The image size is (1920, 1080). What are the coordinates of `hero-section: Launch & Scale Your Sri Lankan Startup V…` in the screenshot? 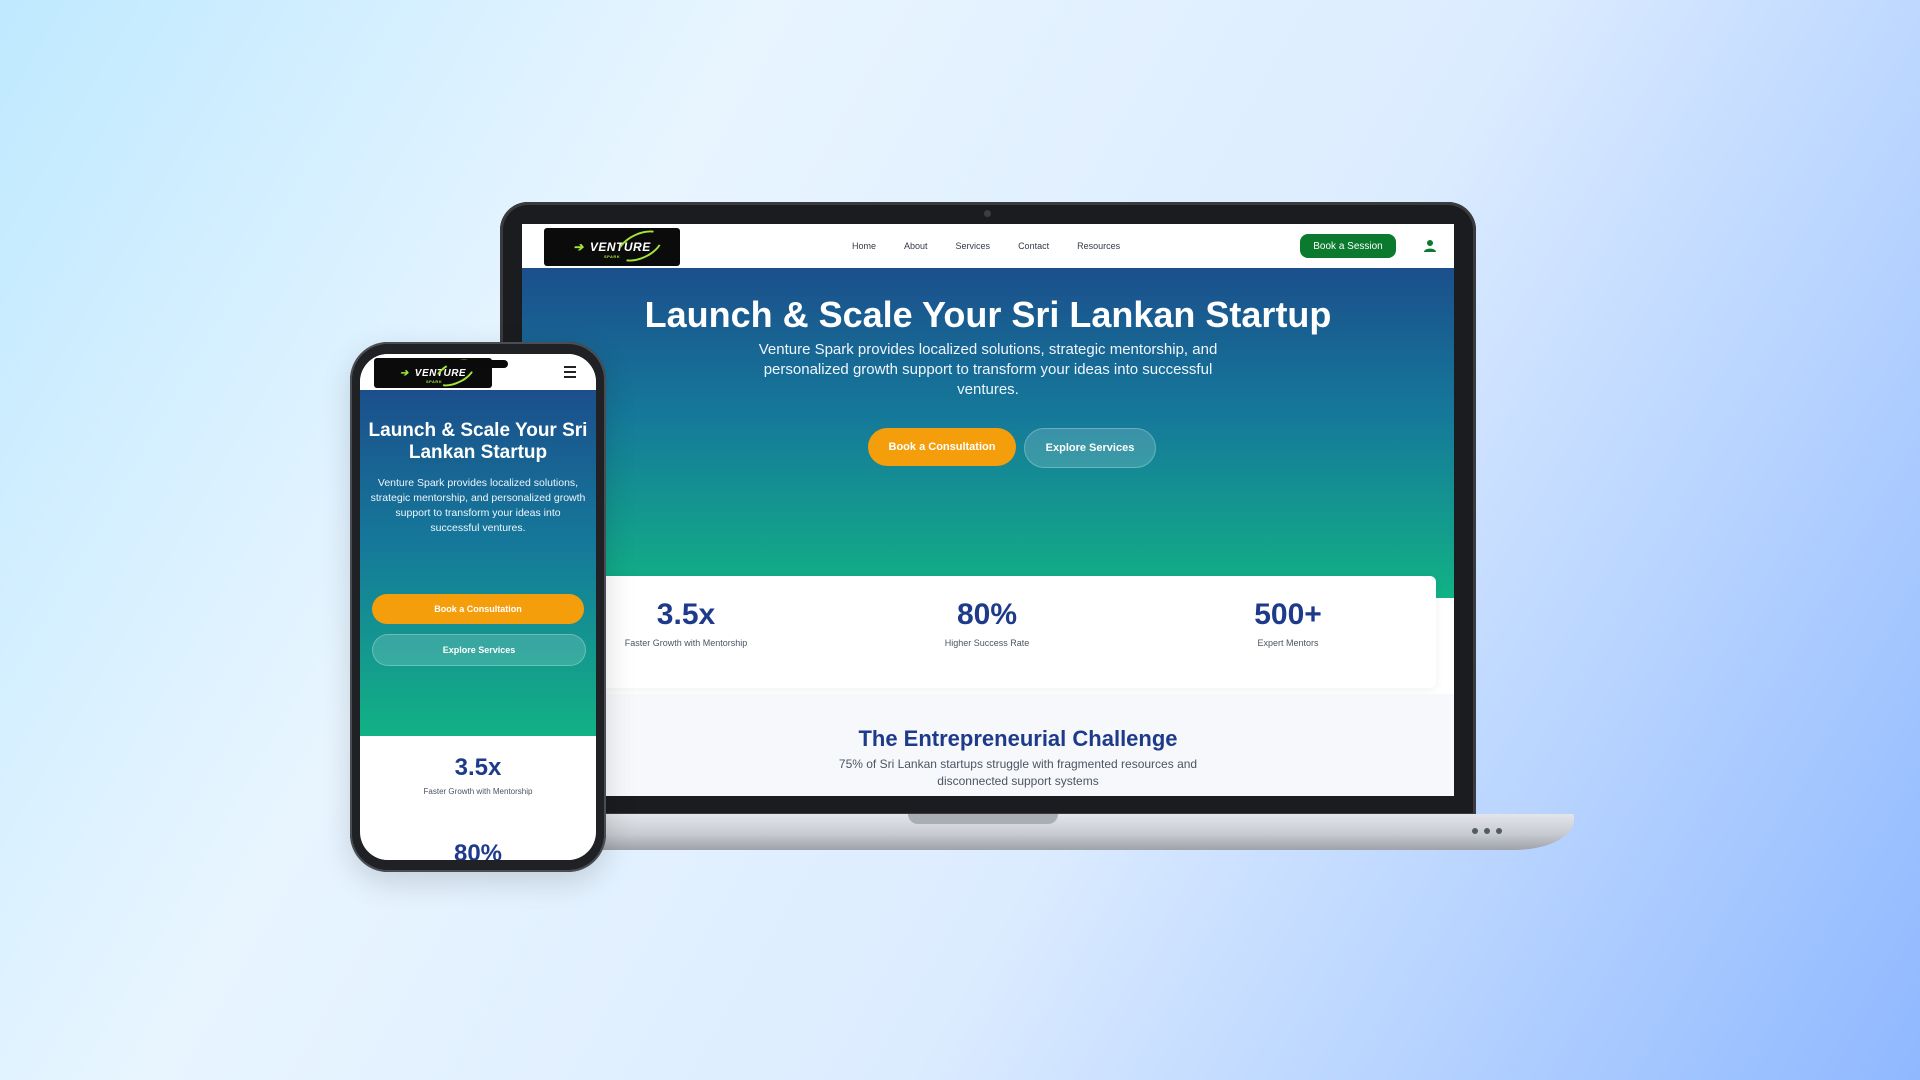 It's located at (988, 433).